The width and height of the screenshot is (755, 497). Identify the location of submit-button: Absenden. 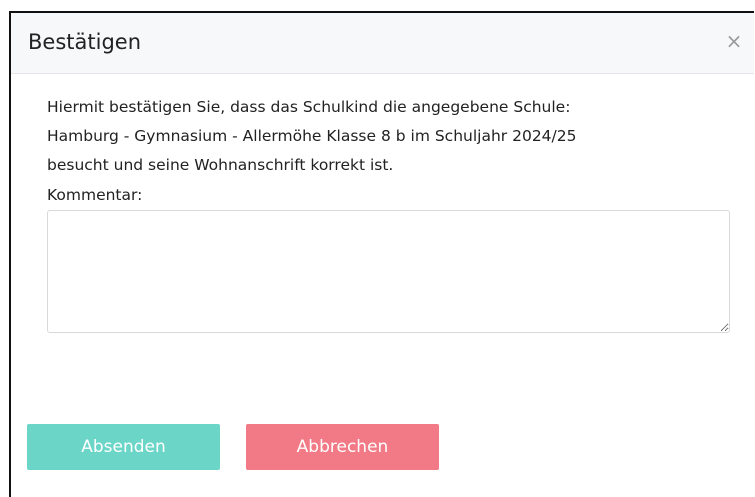
(123, 447).